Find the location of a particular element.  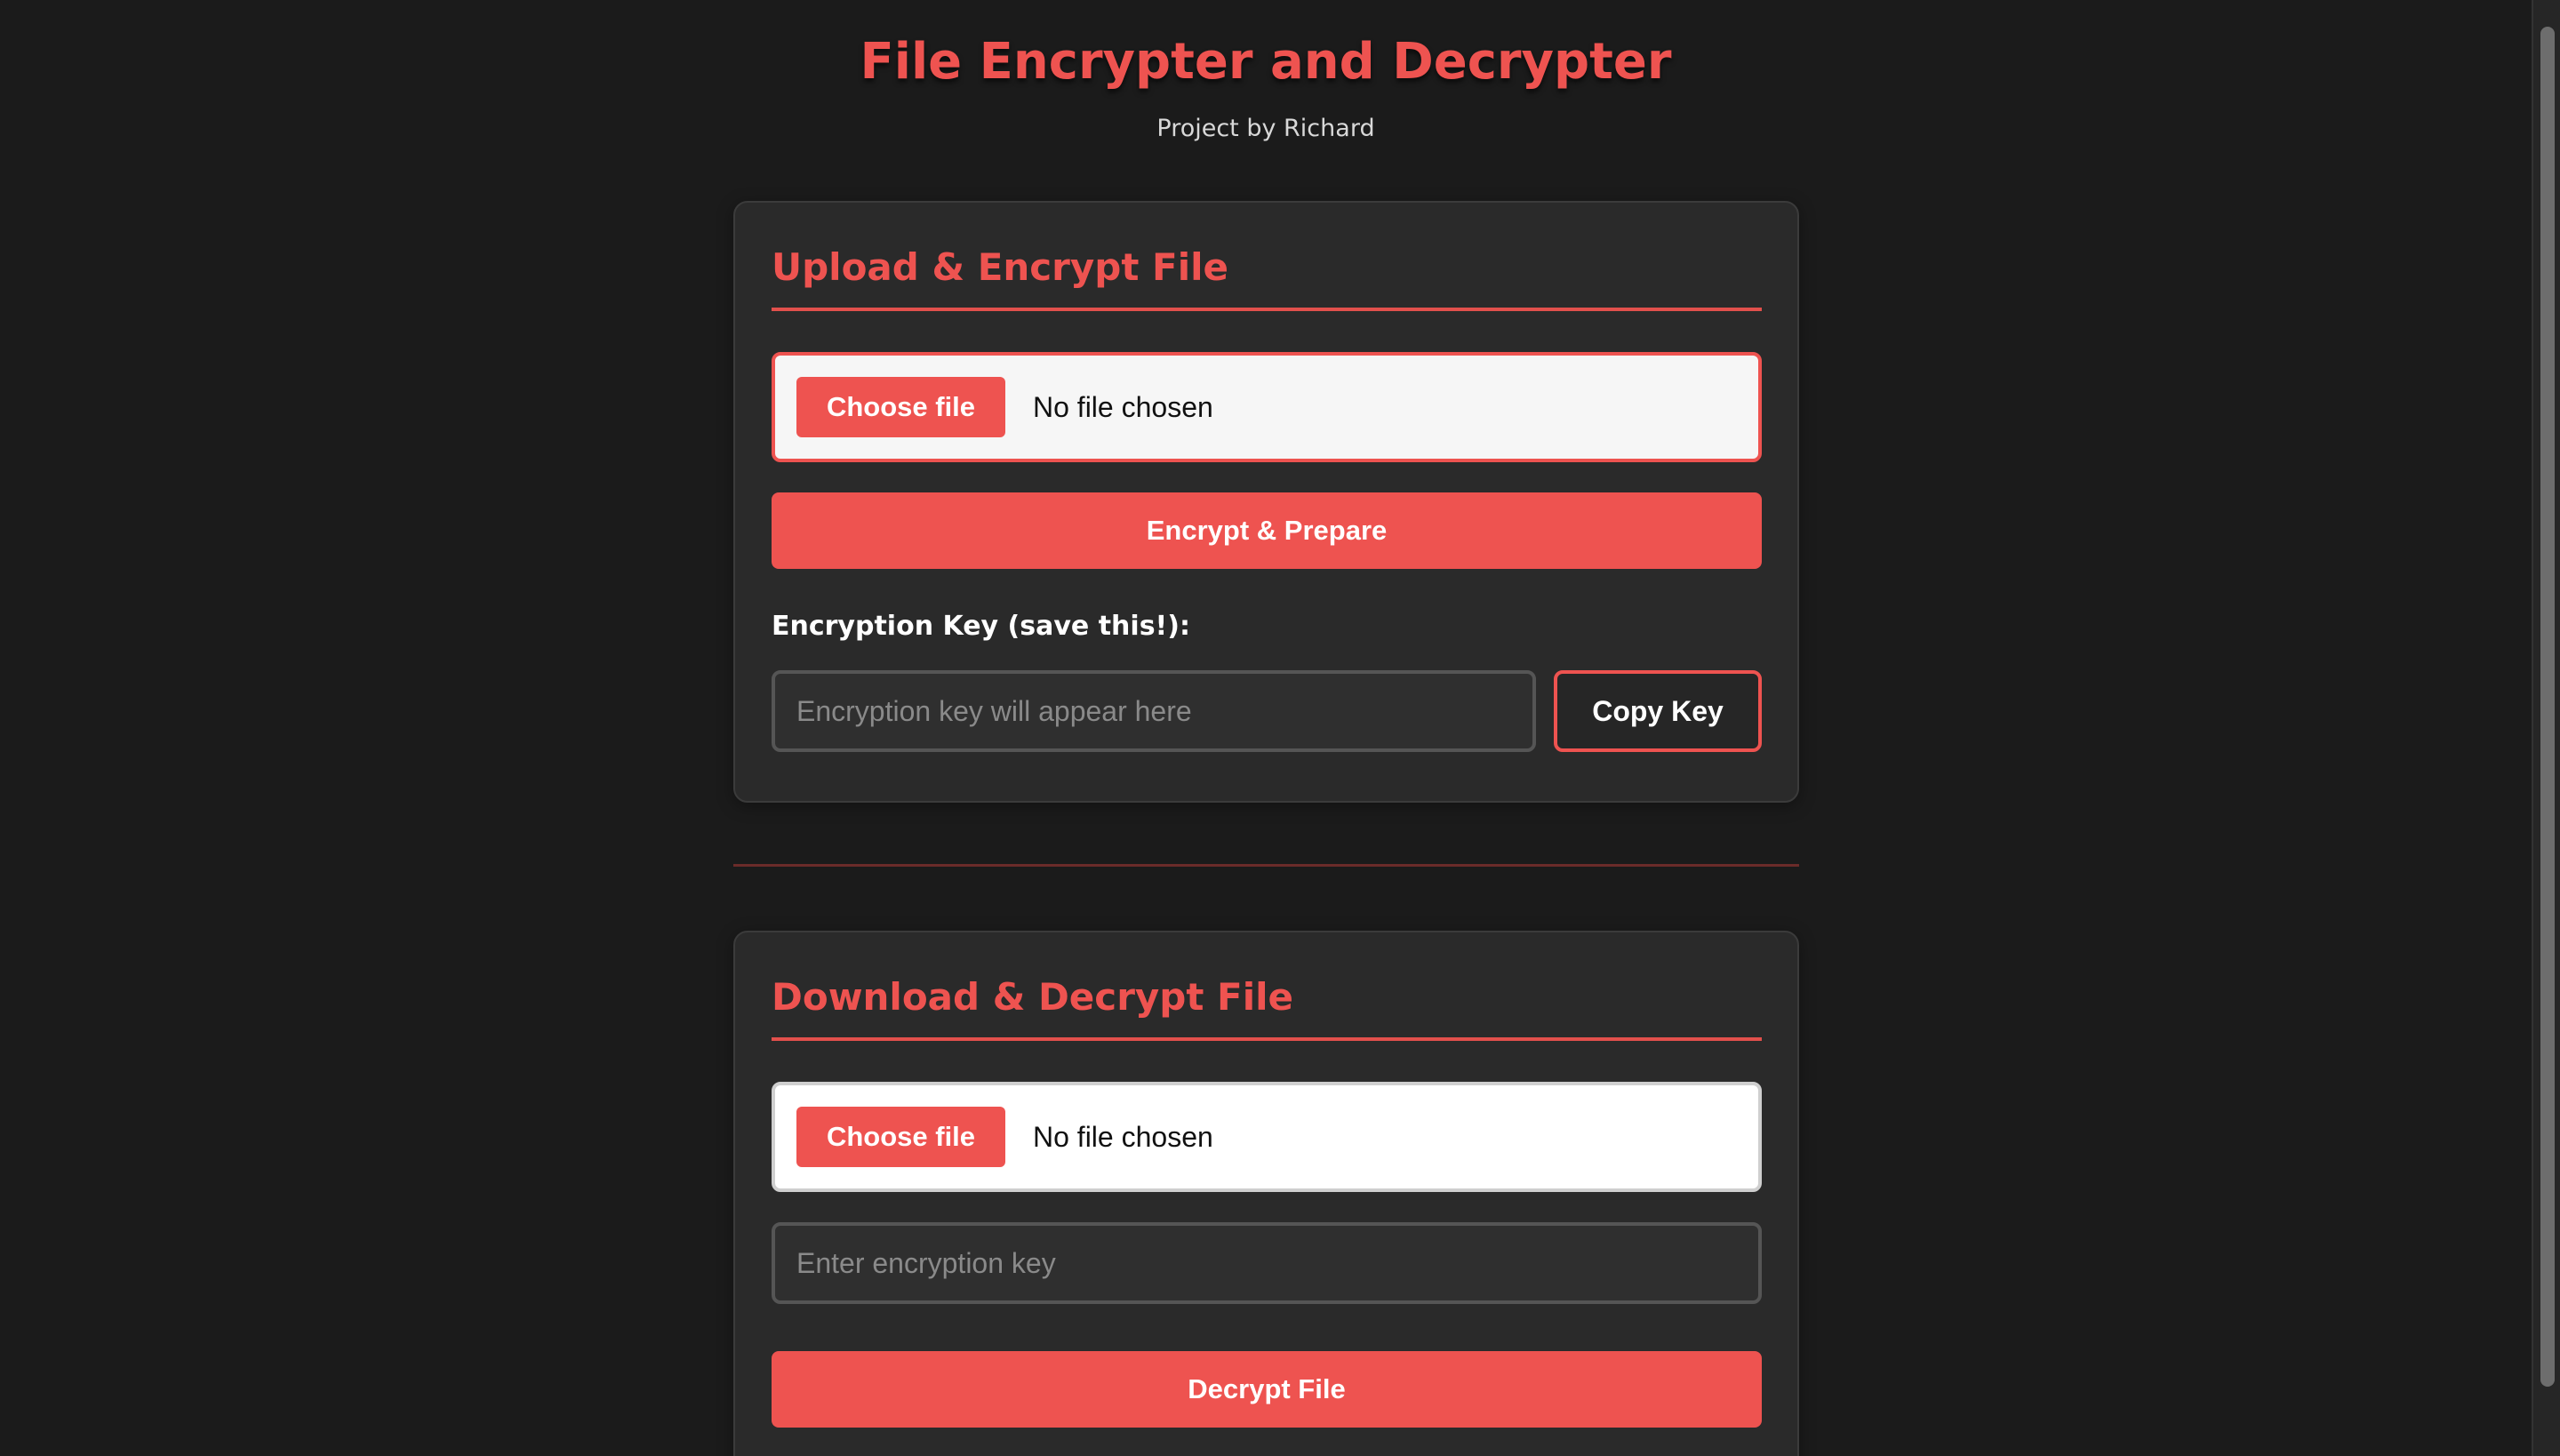

decrypt-heading: Download & Decrypt File is located at coordinates (1033, 997).